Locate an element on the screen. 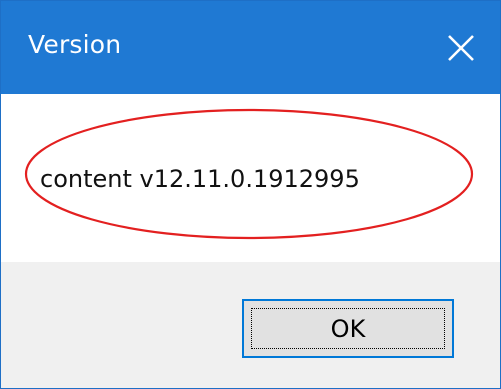  close-icon is located at coordinates (461, 48).